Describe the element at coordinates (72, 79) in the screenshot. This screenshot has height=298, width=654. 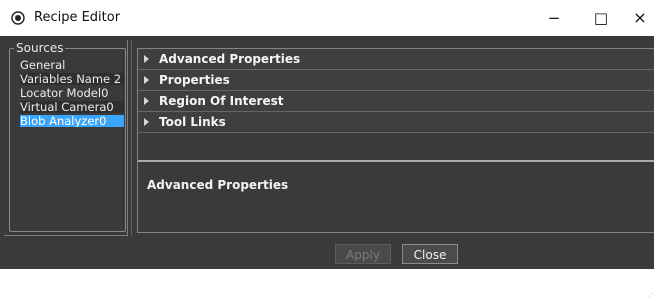
I see `source-item-variables-name-2: Variables Name 2` at that location.